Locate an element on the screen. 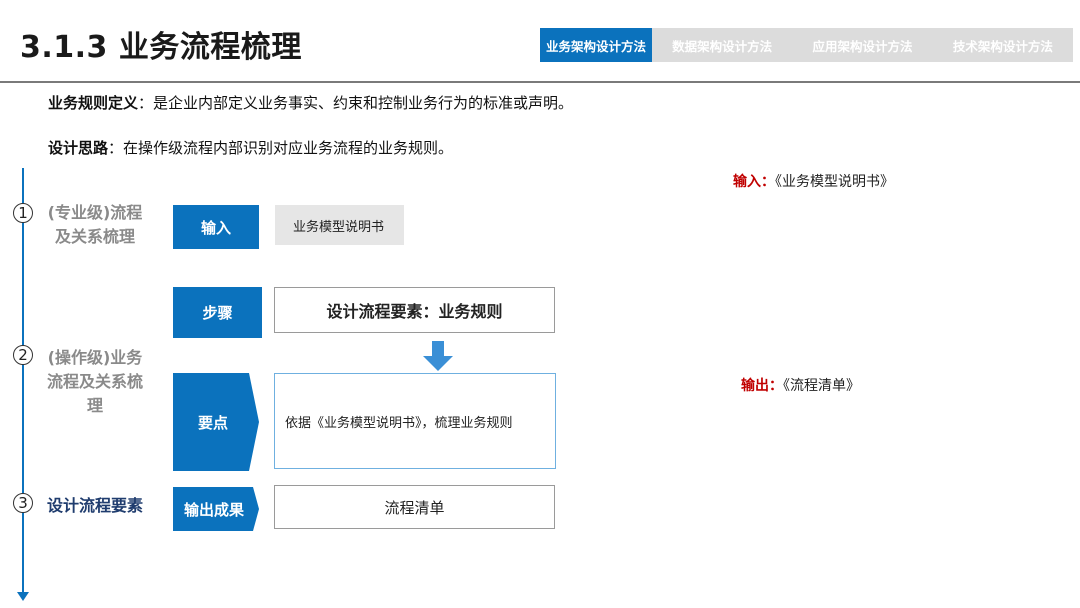  header-divider is located at coordinates (540, 82).